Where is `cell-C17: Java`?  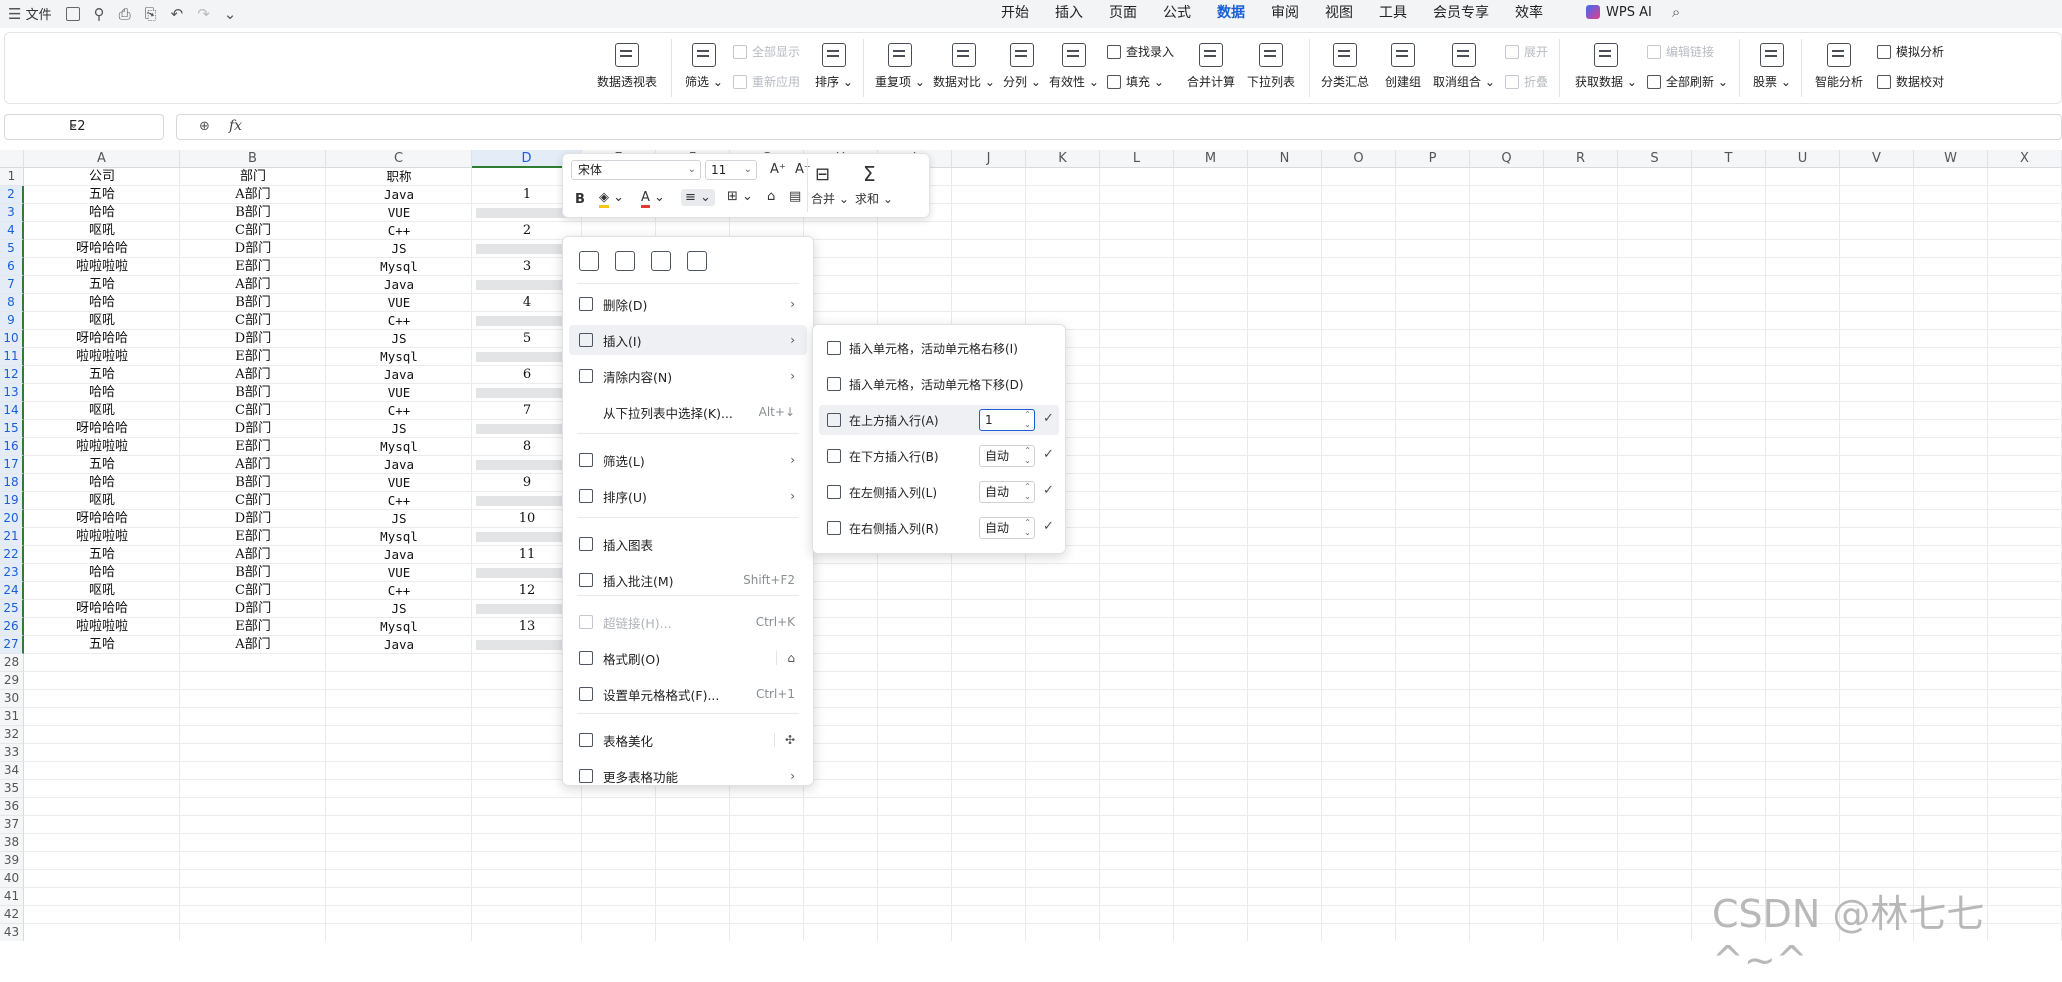
cell-C17: Java is located at coordinates (399, 465).